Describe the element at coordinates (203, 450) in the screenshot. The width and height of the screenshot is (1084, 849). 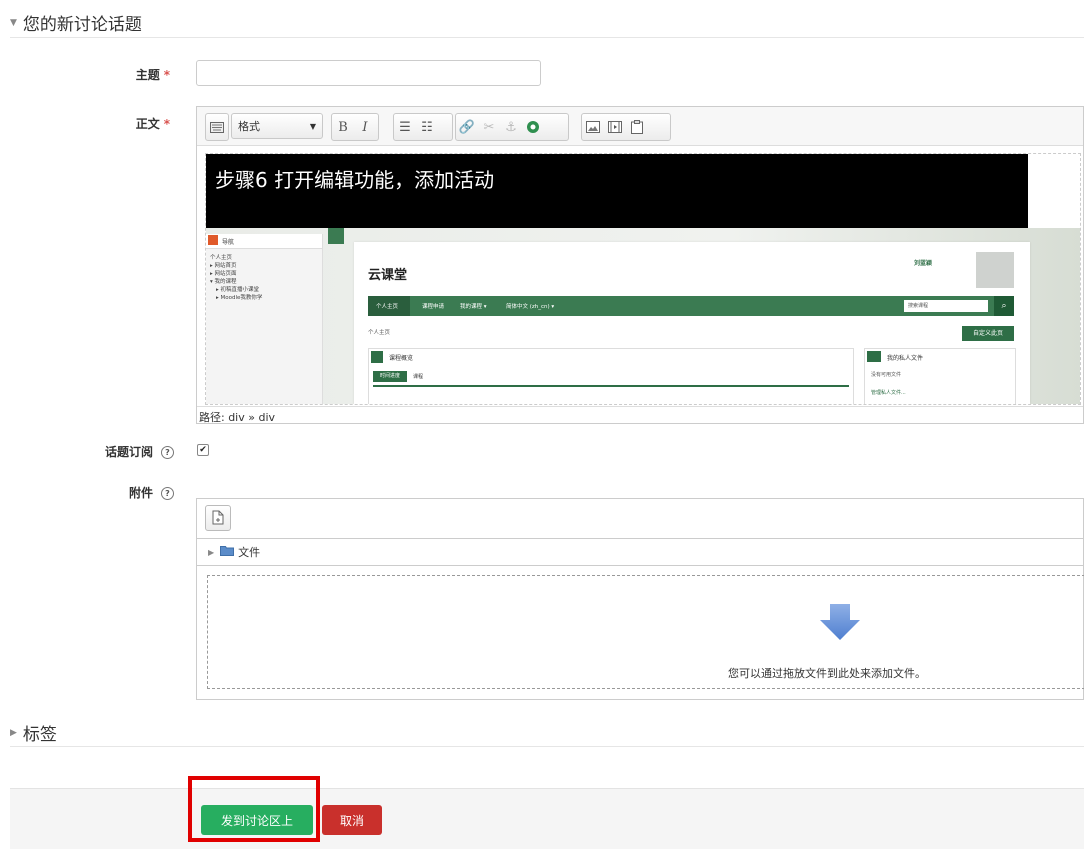
I see `subscribe-checkbox: ✔` at that location.